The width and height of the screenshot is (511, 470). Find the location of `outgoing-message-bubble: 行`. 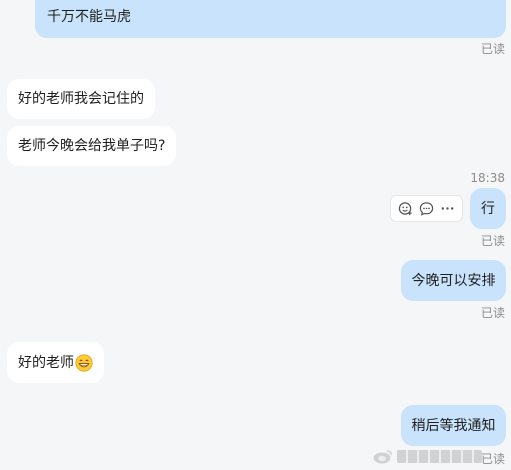

outgoing-message-bubble: 行 is located at coordinates (488, 208).